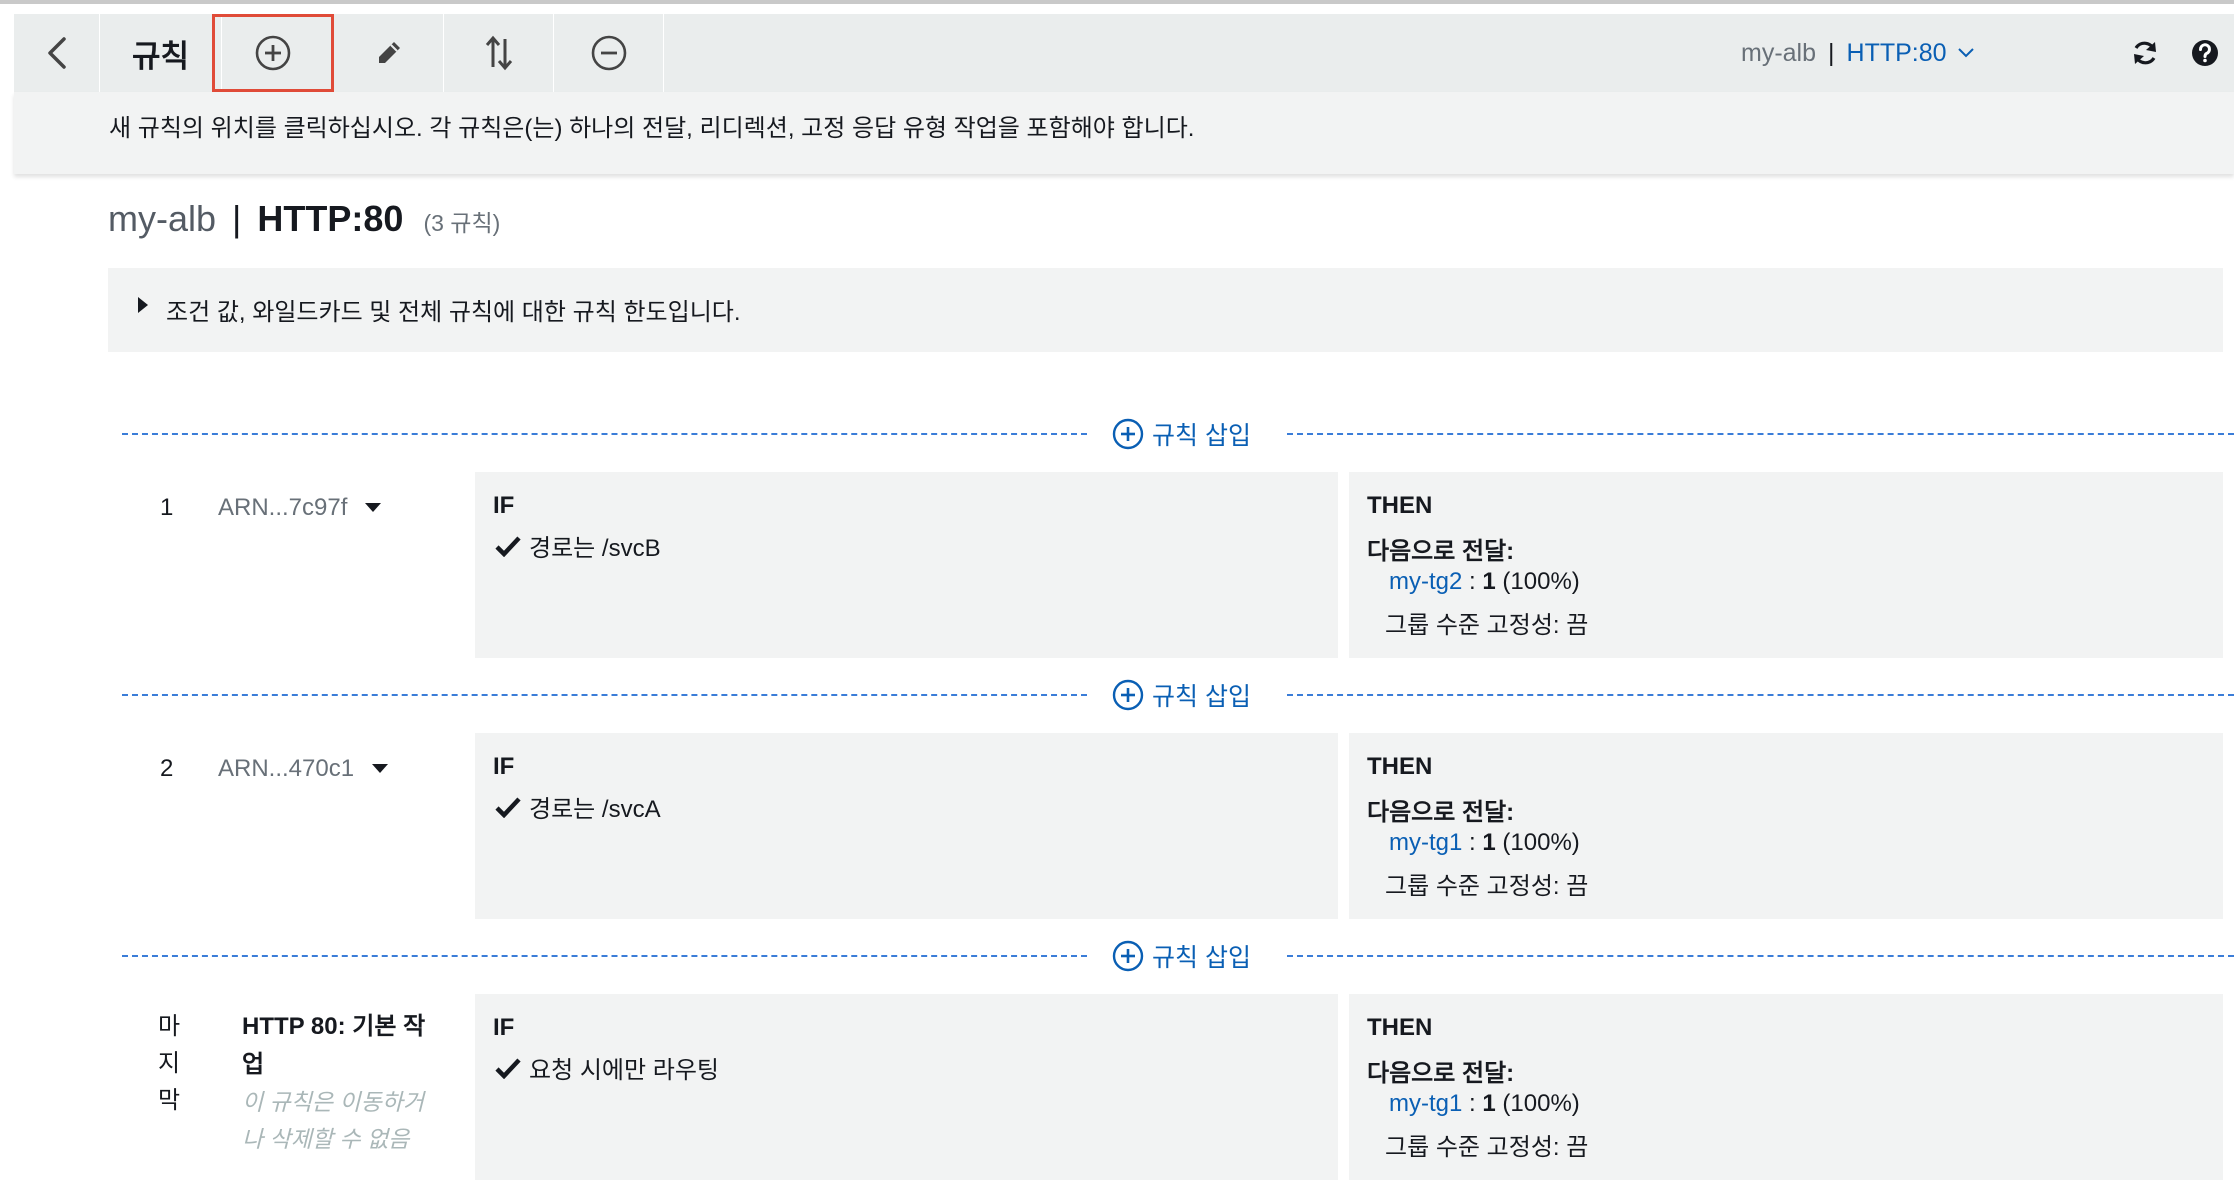 This screenshot has height=1200, width=2234. Describe the element at coordinates (624, 1070) in the screenshot. I see `condition-text: 요청 시에만 라우팅` at that location.